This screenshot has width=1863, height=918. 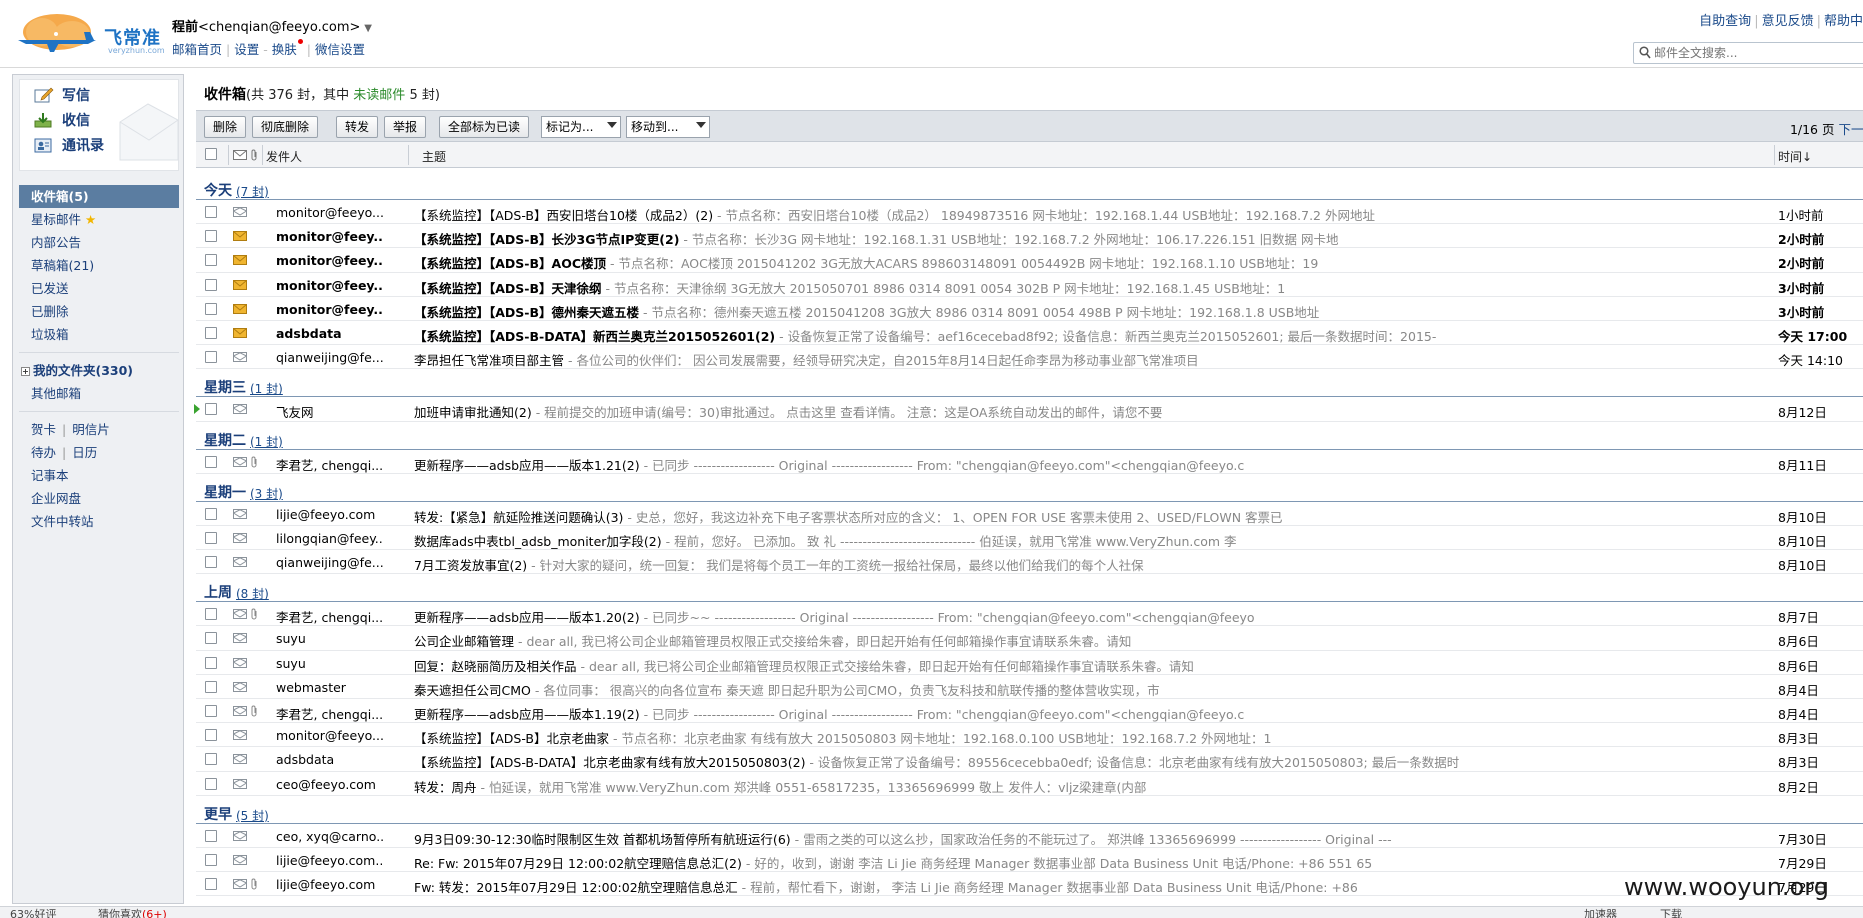 What do you see at coordinates (43, 429) in the screenshot?
I see `greeting-card-link: 贺卡` at bounding box center [43, 429].